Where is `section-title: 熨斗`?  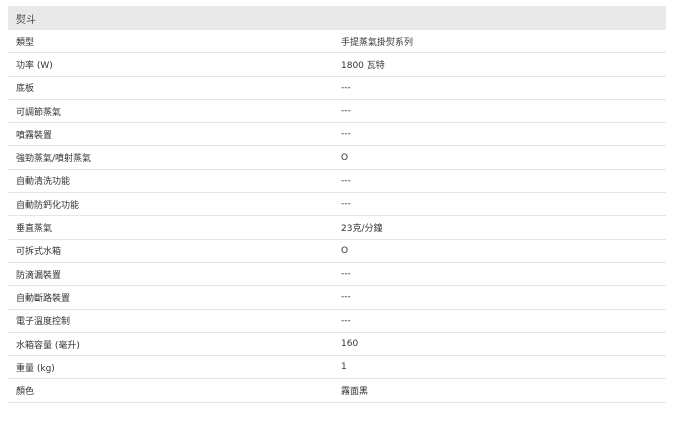 section-title: 熨斗 is located at coordinates (26, 20).